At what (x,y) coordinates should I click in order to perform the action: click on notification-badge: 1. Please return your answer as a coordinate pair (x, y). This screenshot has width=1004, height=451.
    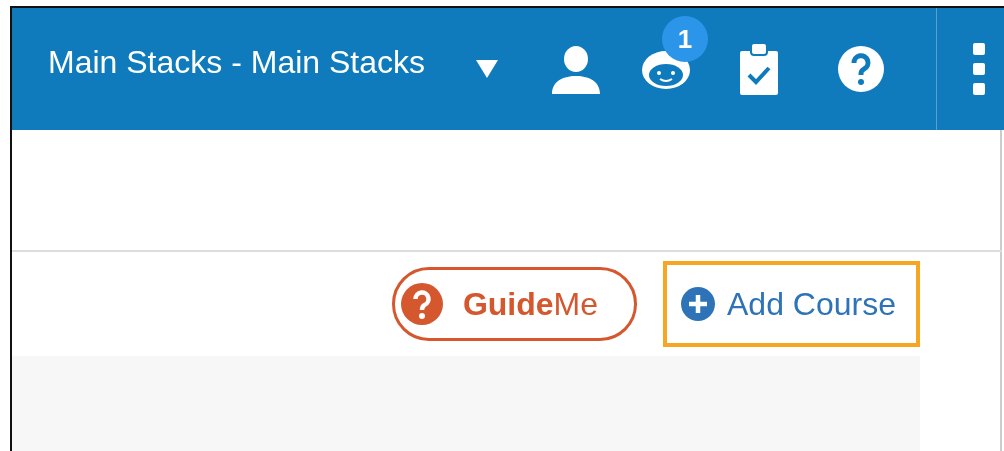
    Looking at the image, I should click on (685, 39).